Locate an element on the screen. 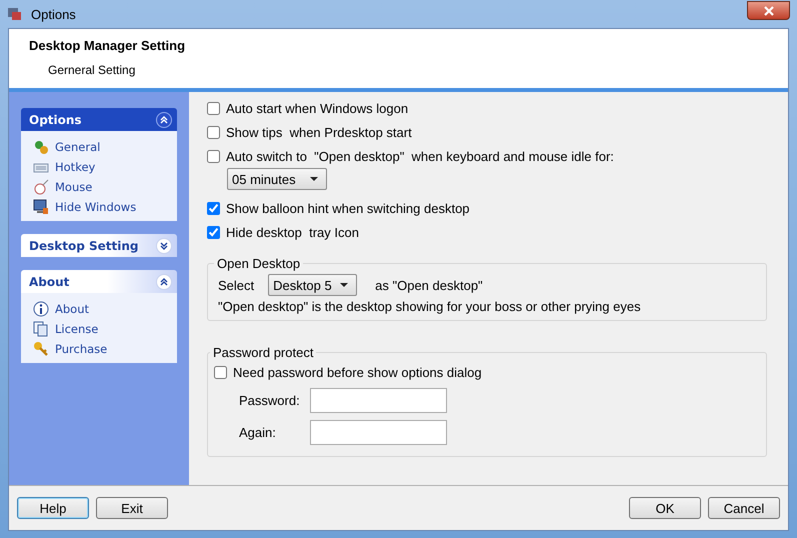  dropdown: 05 minutes is located at coordinates (277, 179).